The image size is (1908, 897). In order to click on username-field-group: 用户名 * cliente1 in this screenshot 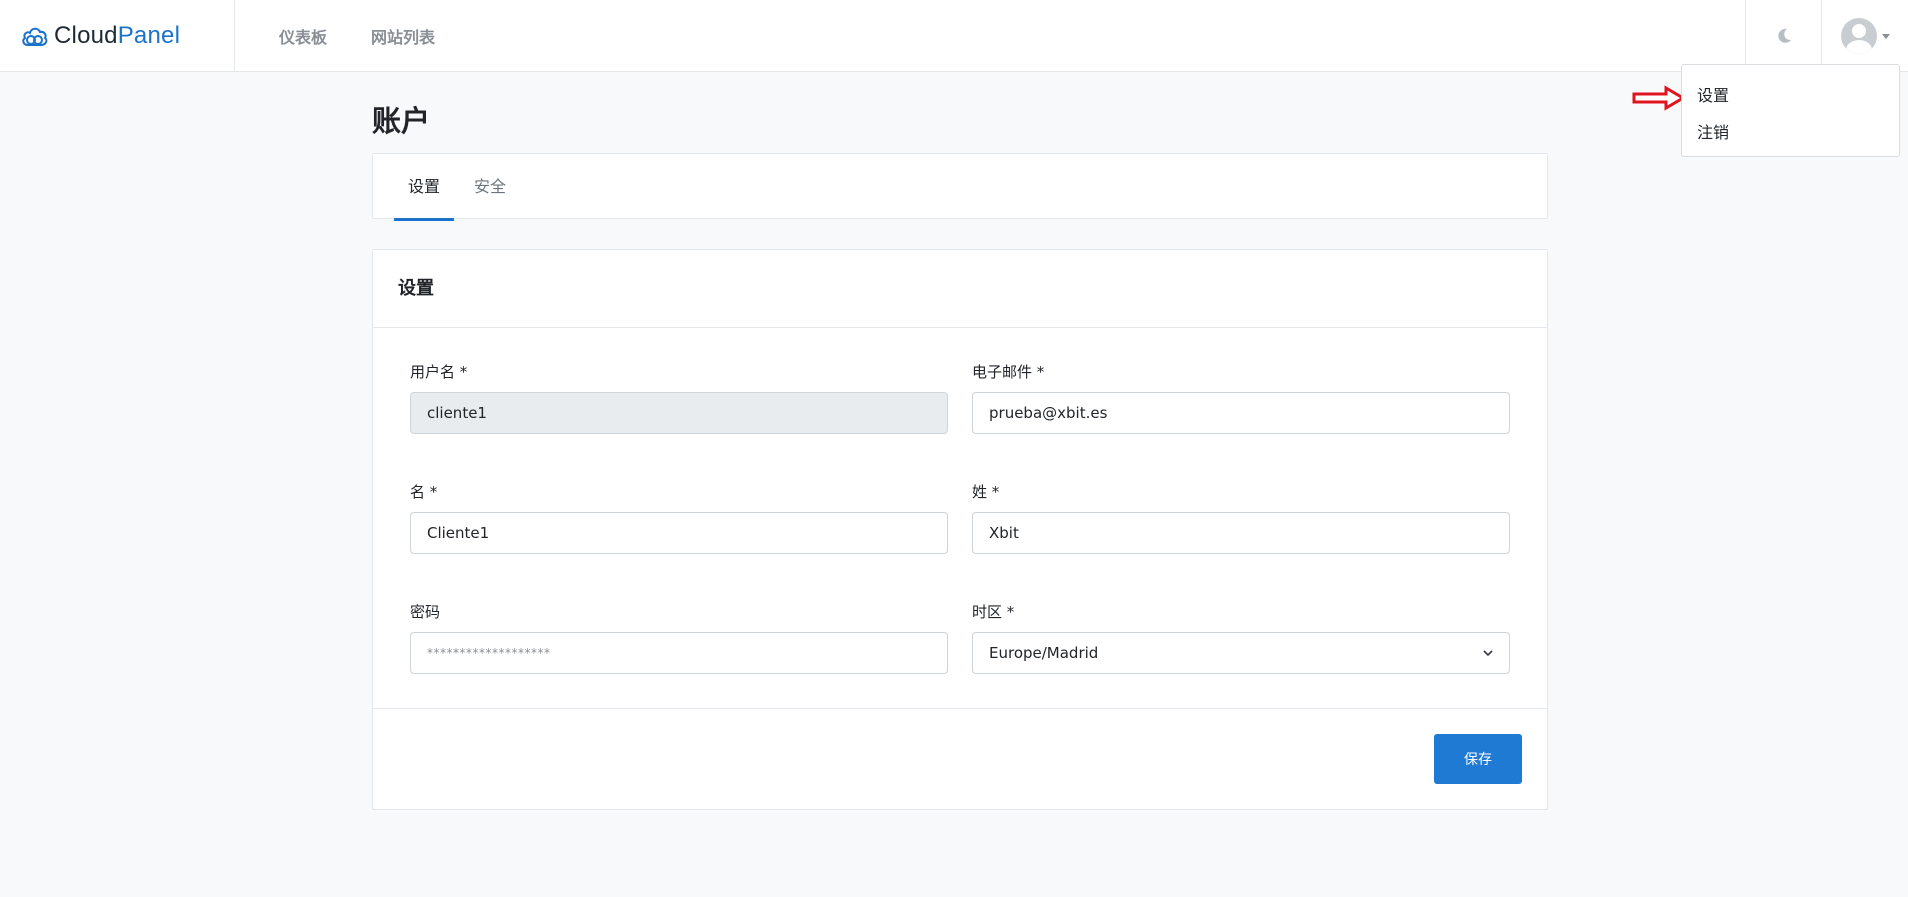, I will do `click(679, 398)`.